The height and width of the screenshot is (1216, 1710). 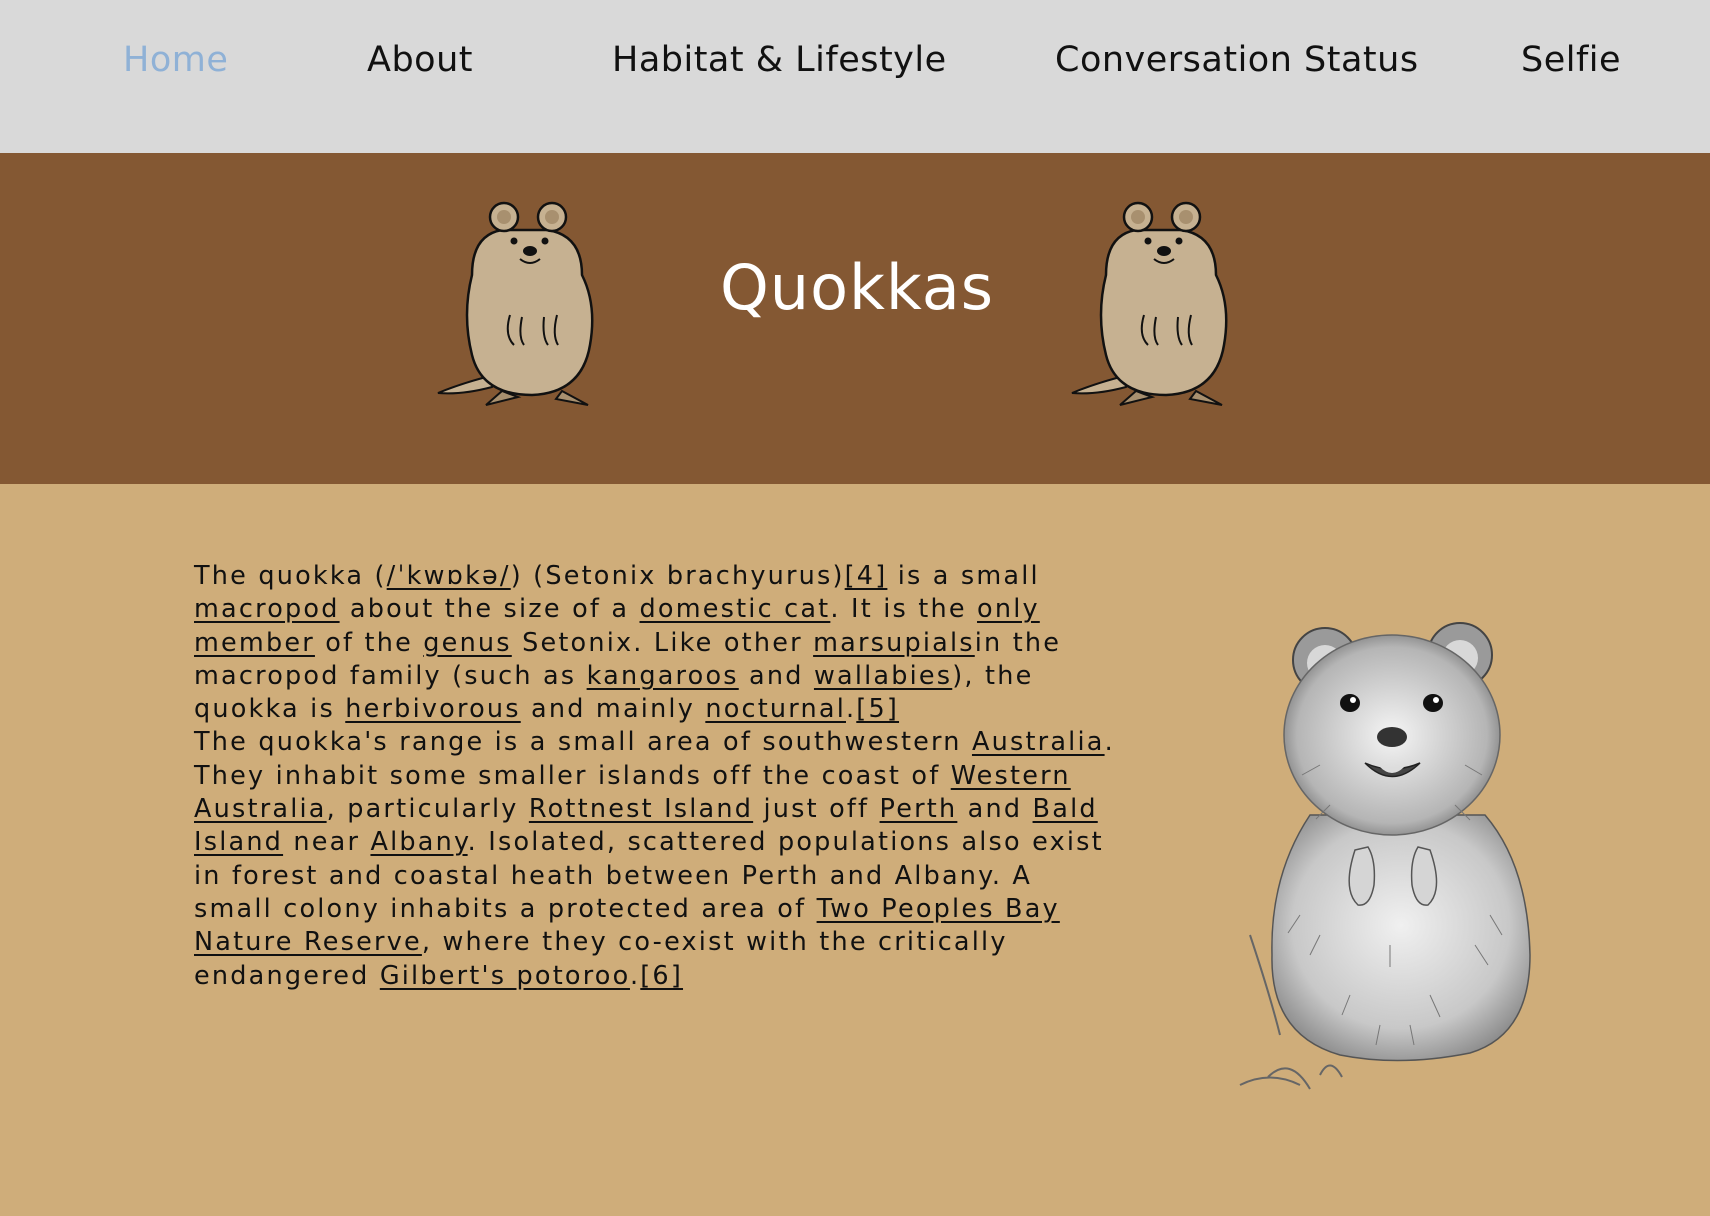 I want to click on ref-6-link: [6], so click(x=661, y=976).